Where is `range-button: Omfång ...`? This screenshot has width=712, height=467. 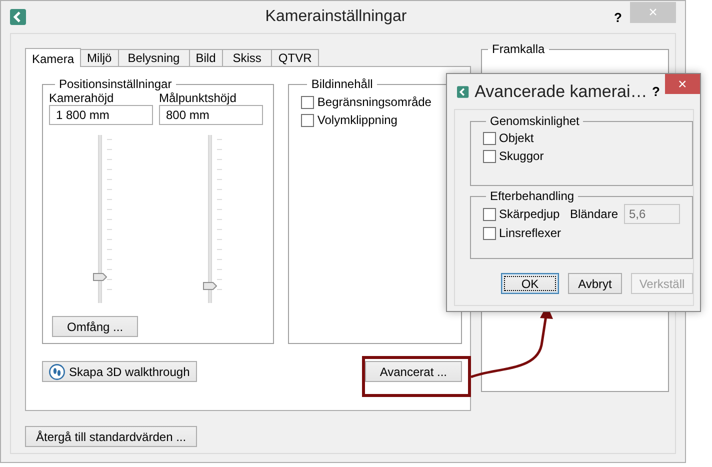 range-button: Omfång ... is located at coordinates (95, 326).